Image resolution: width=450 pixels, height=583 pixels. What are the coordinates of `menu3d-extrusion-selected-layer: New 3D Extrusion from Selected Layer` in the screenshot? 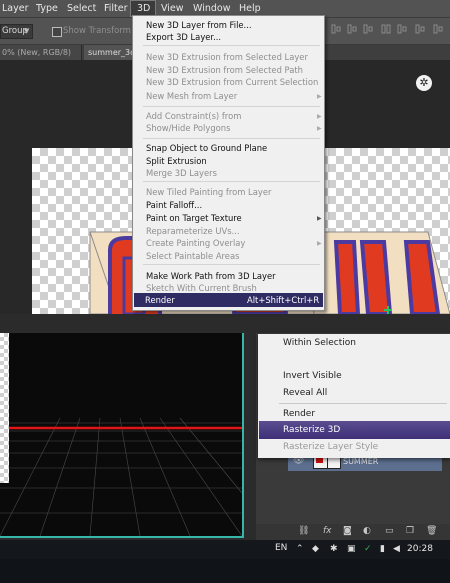 It's located at (227, 57).